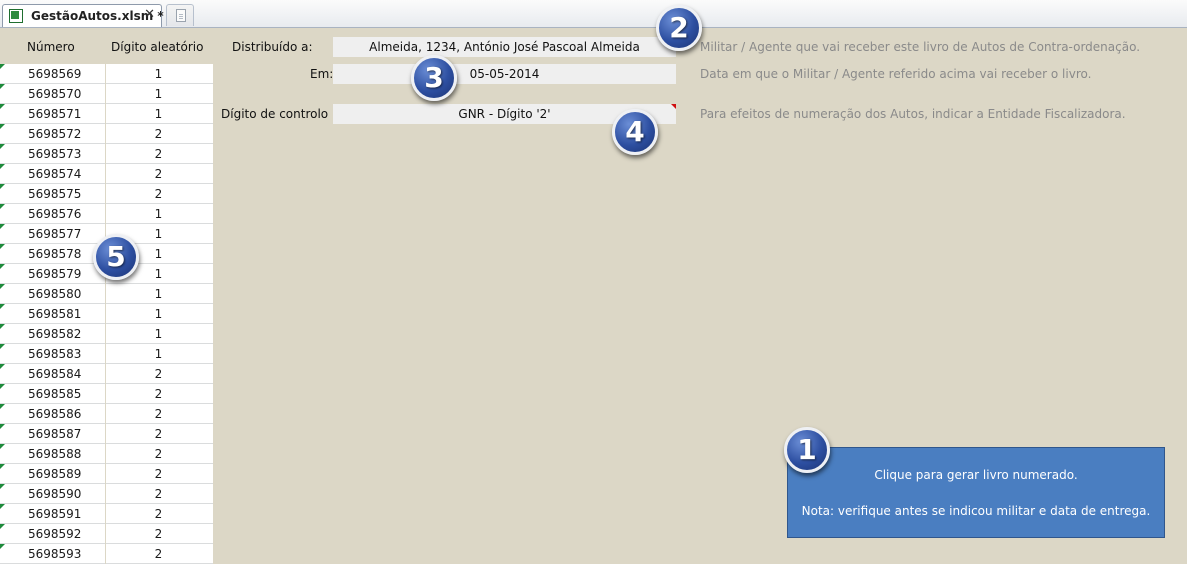 This screenshot has height=564, width=1187. I want to click on table-row: 5698587 2, so click(106, 434).